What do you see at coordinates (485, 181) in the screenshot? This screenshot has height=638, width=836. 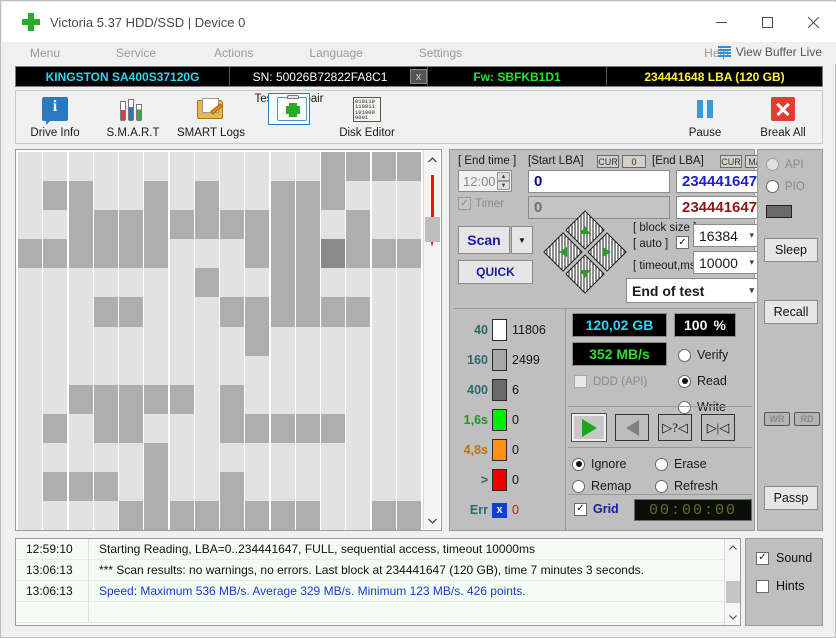 I see `end-time-stepper: 12:00 ▲ ▼` at bounding box center [485, 181].